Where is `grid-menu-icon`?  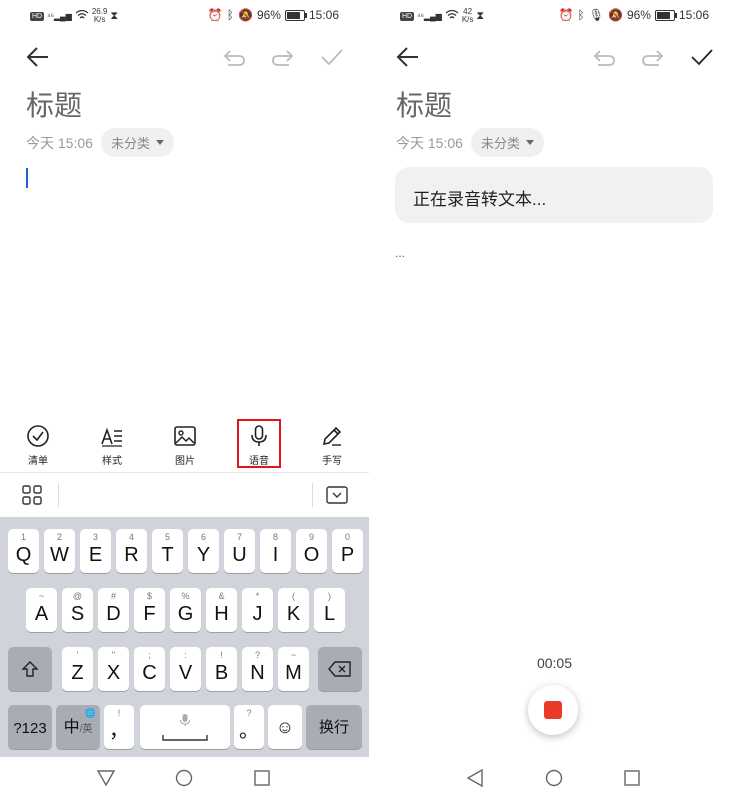
grid-menu-icon is located at coordinates (32, 497).